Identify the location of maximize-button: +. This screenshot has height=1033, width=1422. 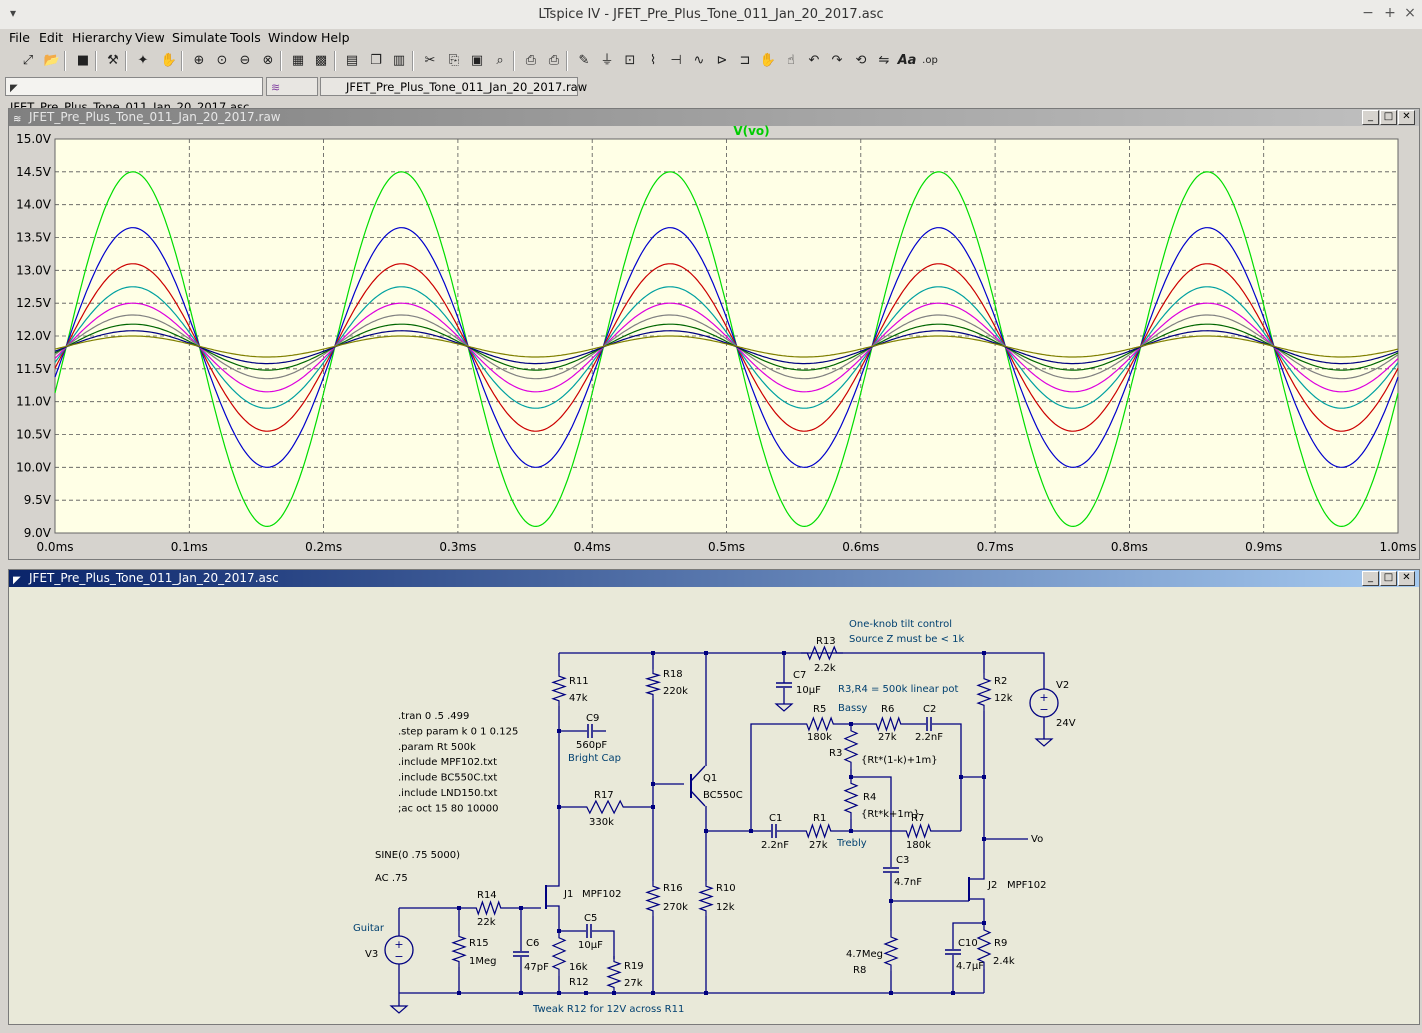
(1390, 13).